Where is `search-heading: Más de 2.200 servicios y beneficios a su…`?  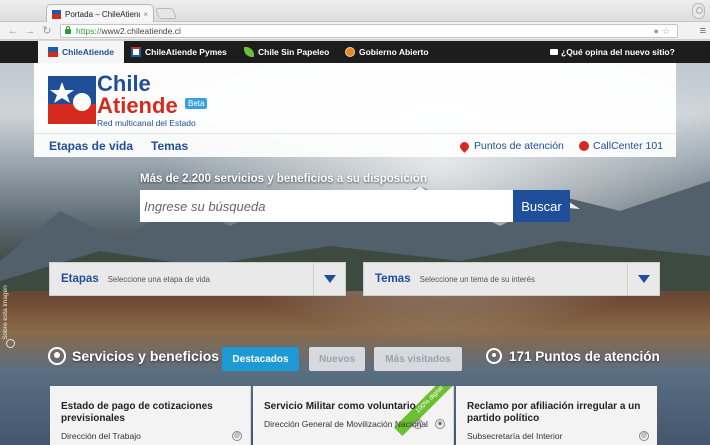
search-heading: Más de 2.200 servicios y beneficios a su… is located at coordinates (283, 179).